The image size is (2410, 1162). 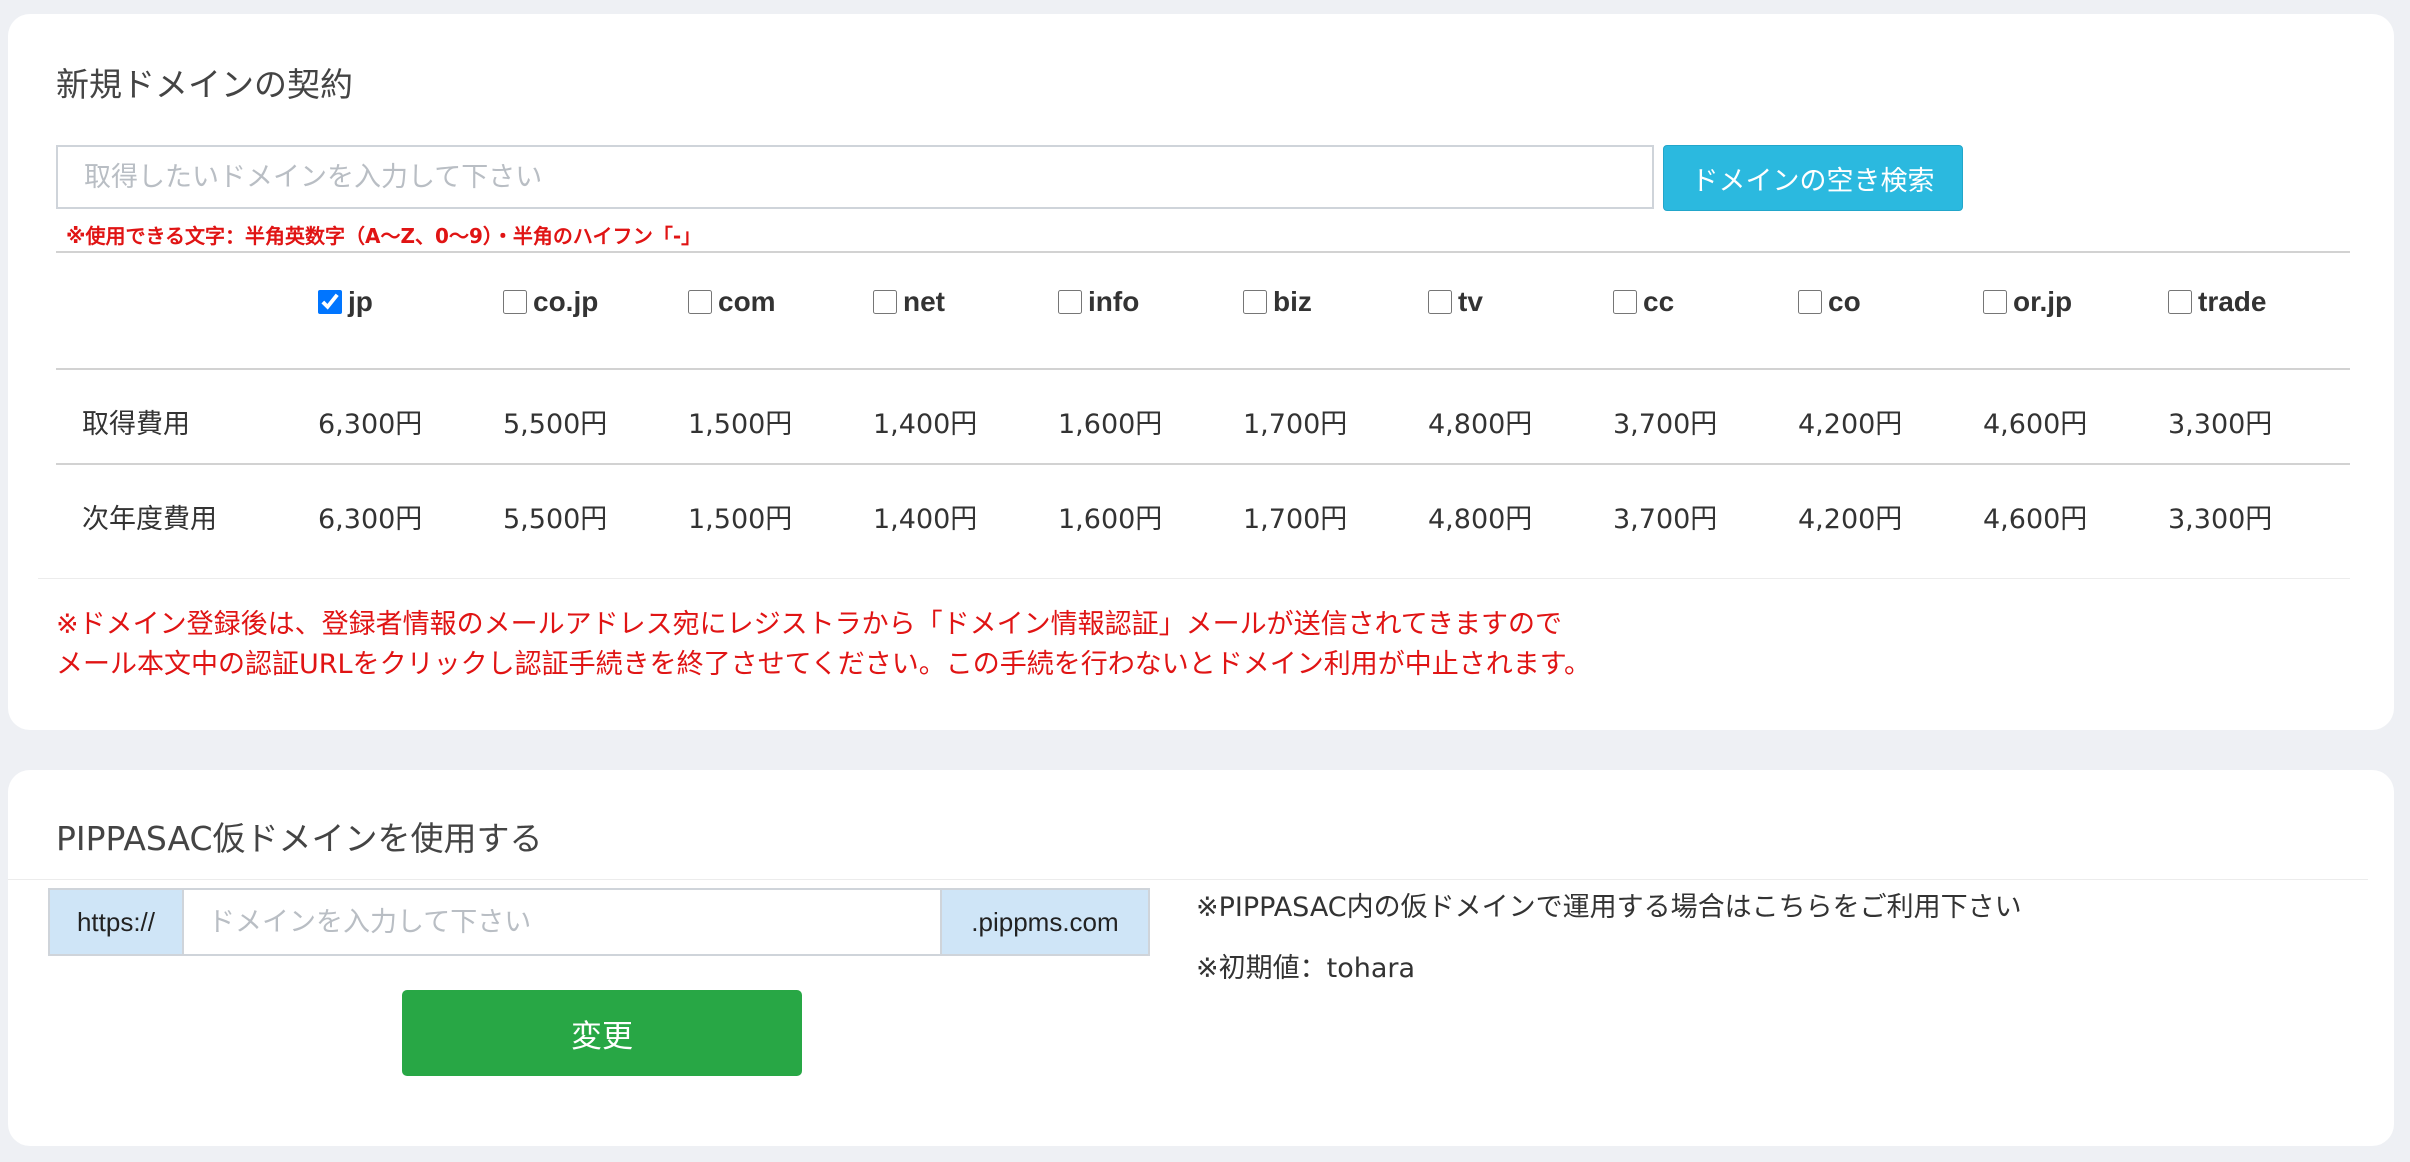 I want to click on tld-option: cc, so click(x=1643, y=302).